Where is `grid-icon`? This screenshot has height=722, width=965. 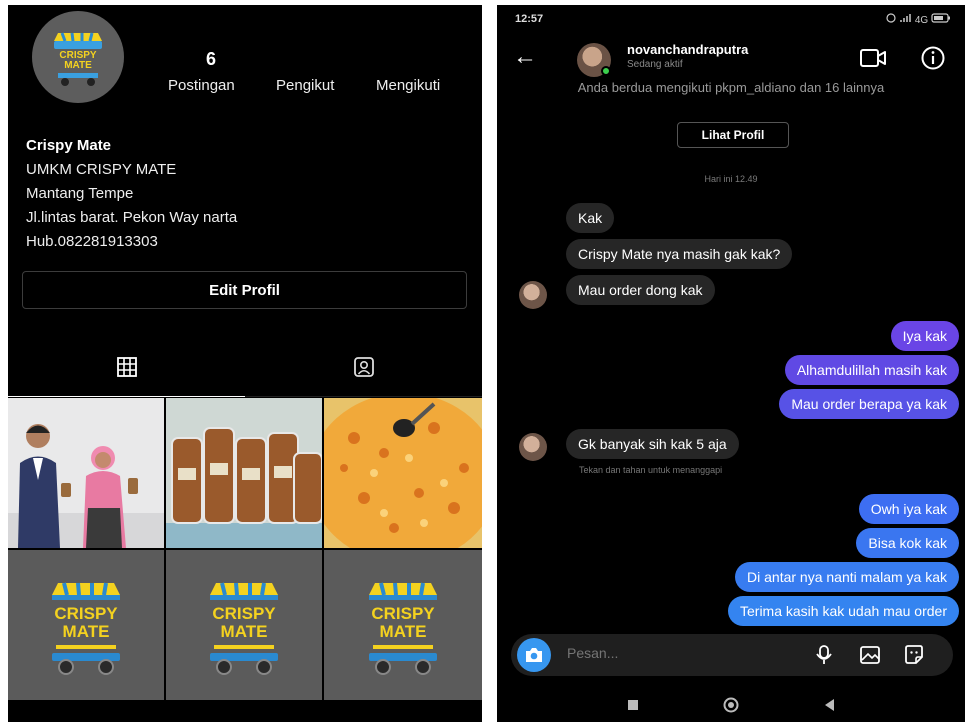 grid-icon is located at coordinates (126, 366).